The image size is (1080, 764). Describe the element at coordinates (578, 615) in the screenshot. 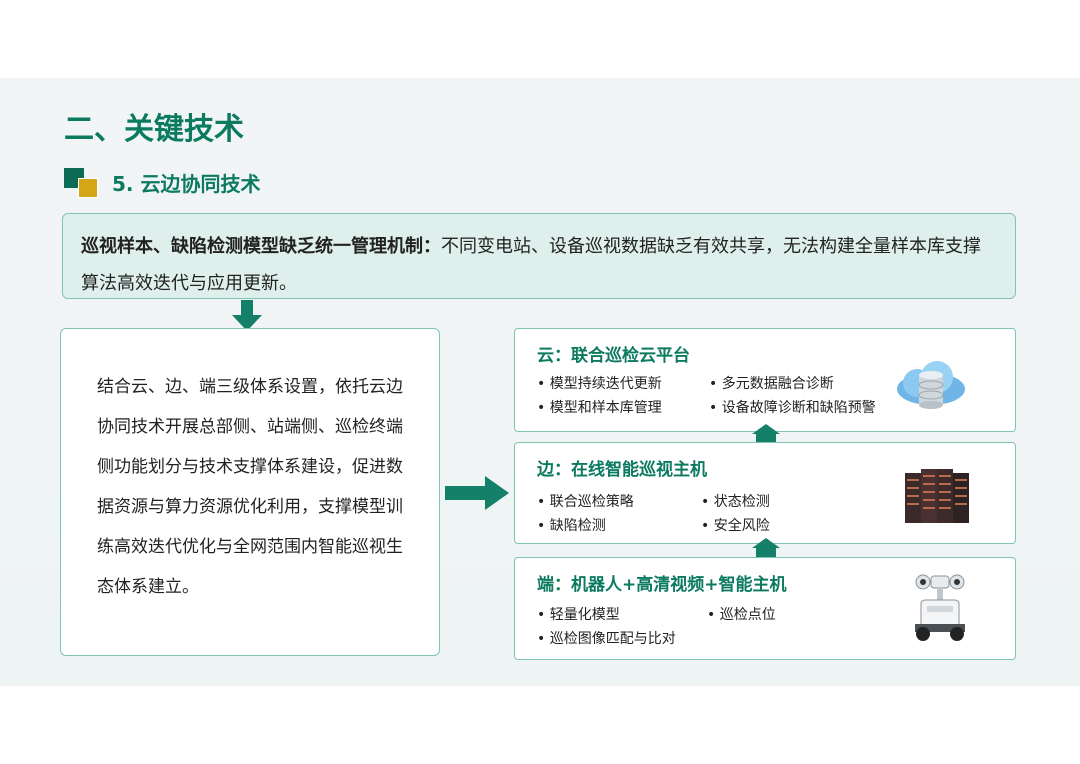

I see `terminal-item: • 轻量化模型` at that location.